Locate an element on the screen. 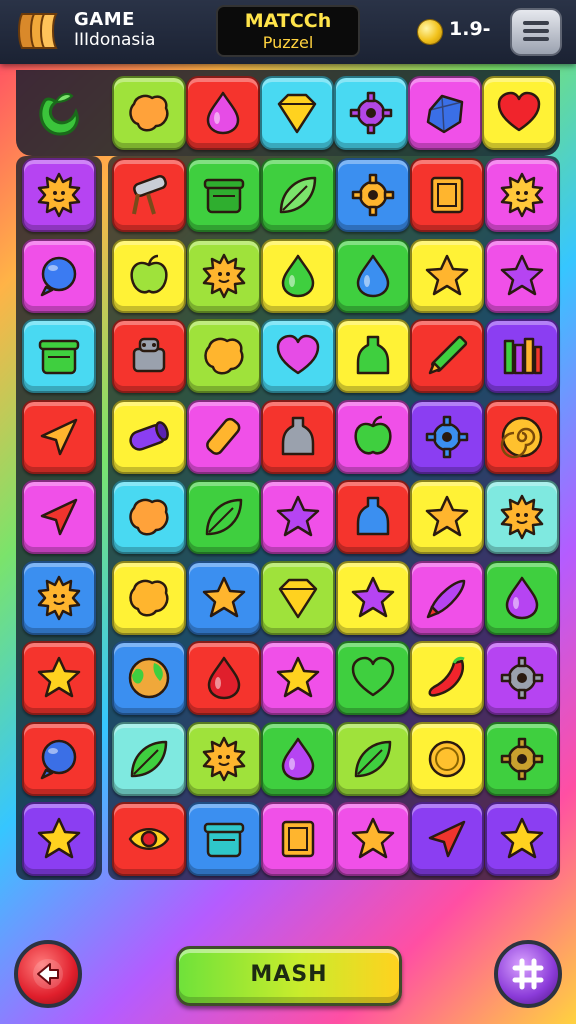 This screenshot has width=576, height=1024. eye-icon is located at coordinates (149, 839).